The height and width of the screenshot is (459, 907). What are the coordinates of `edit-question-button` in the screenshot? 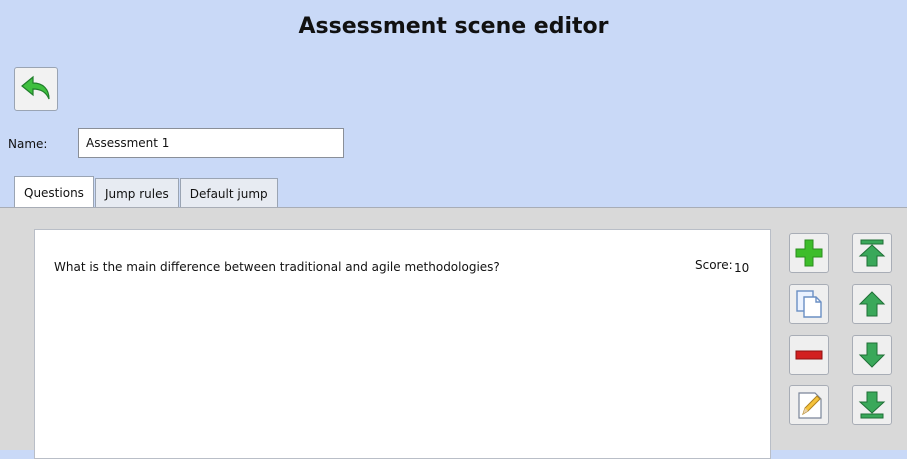 It's located at (809, 405).